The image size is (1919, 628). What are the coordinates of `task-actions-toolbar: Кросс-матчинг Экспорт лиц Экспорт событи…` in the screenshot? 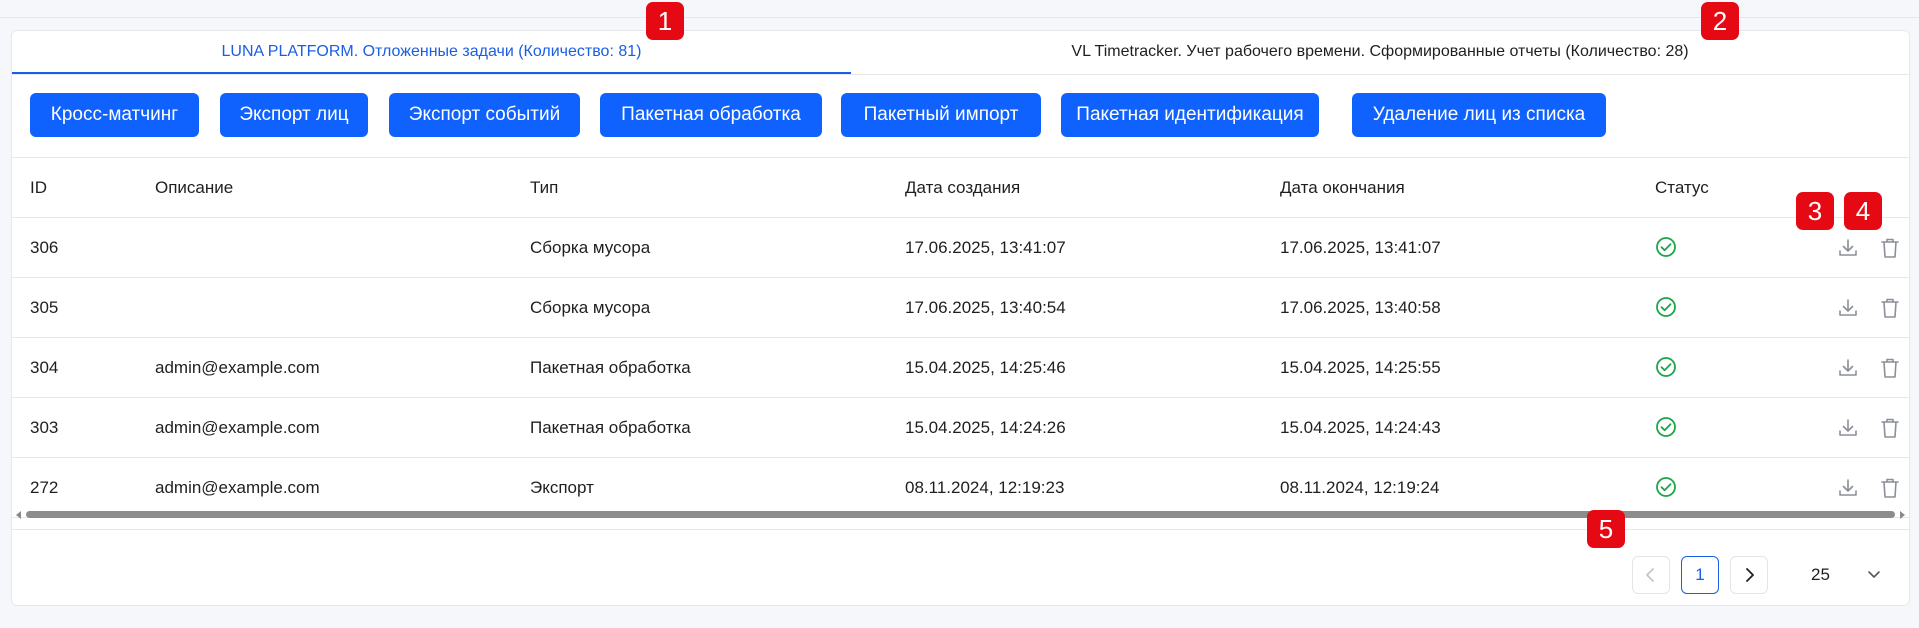 It's located at (960, 116).